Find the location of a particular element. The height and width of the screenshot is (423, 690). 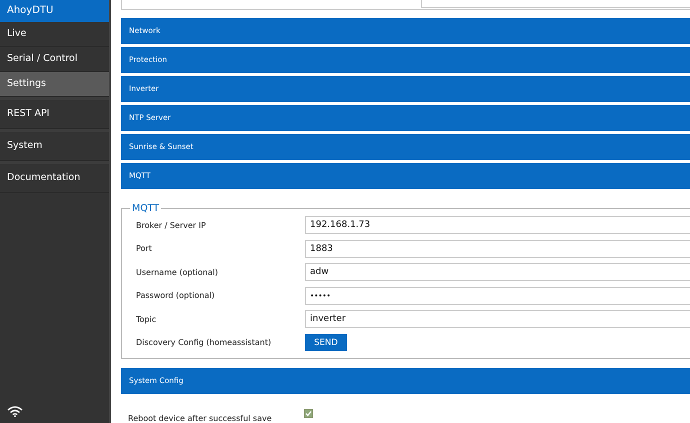

input-field: 192.168.1.73 is located at coordinates (497, 225).